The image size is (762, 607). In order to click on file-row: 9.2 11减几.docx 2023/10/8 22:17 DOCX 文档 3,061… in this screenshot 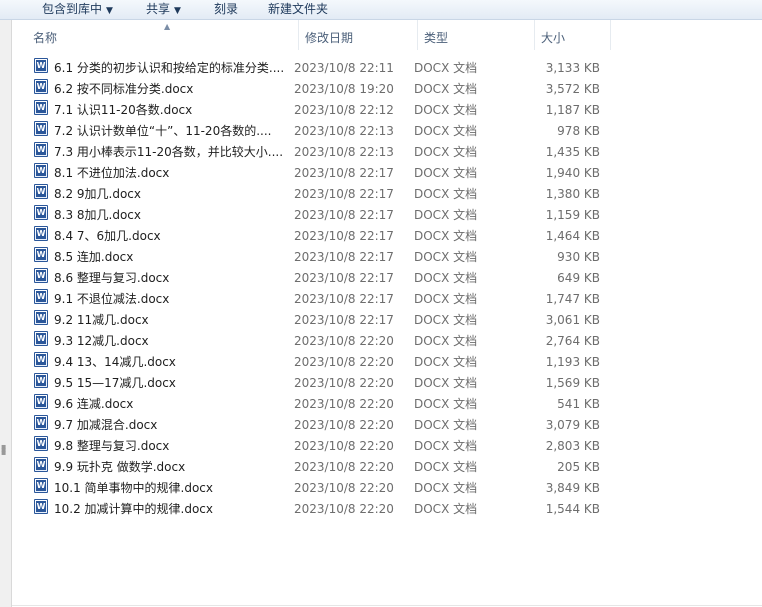, I will do `click(387, 320)`.